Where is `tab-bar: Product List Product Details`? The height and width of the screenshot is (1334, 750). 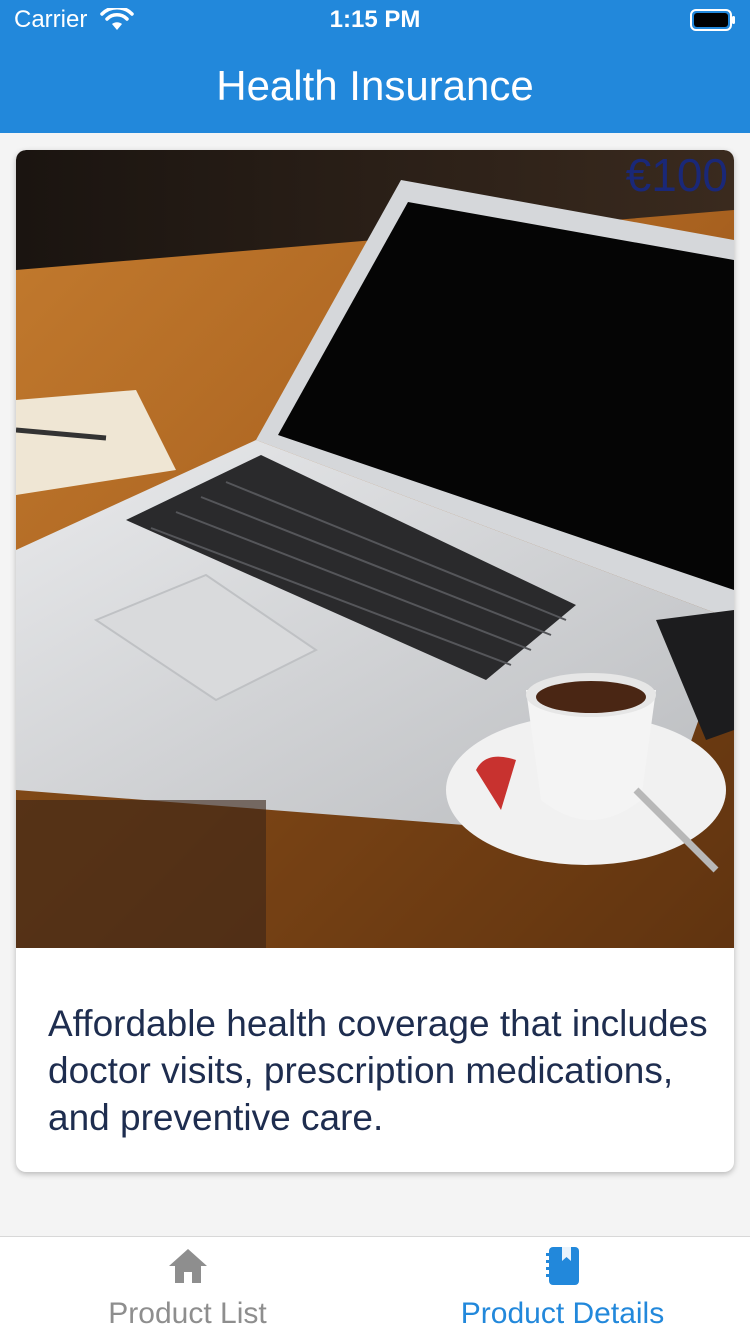
tab-bar: Product List Product Details is located at coordinates (375, 1285).